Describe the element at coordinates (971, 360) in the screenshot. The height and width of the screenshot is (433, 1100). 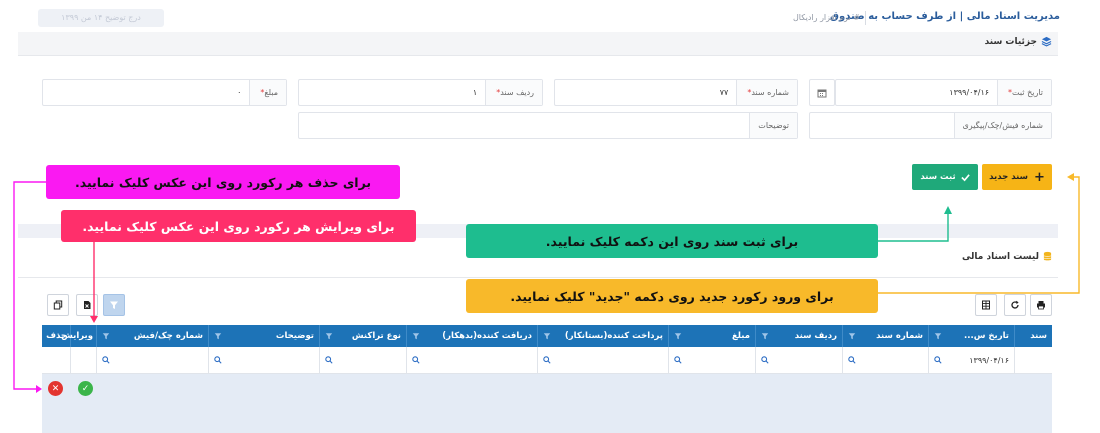
I see `filter-cell-date: ۱۳۹۹/۰۴/۱۶` at that location.